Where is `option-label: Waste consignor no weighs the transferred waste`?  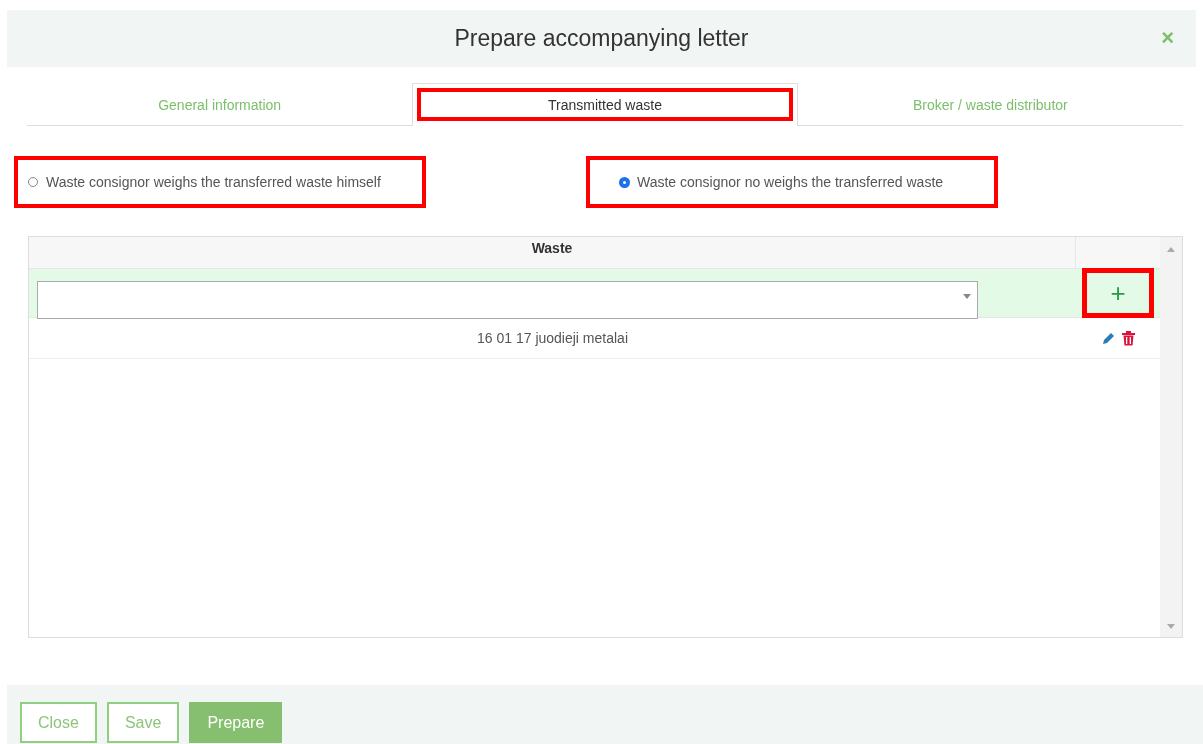
option-label: Waste consignor no weighs the transferred waste is located at coordinates (790, 182).